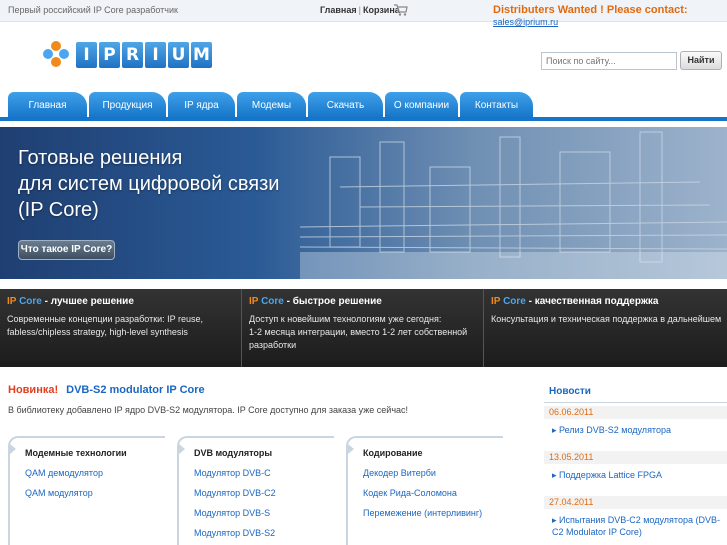 Image resolution: width=727 pixels, height=545 pixels. I want to click on feature-title: IP Core - качественная поддержка, so click(575, 301).